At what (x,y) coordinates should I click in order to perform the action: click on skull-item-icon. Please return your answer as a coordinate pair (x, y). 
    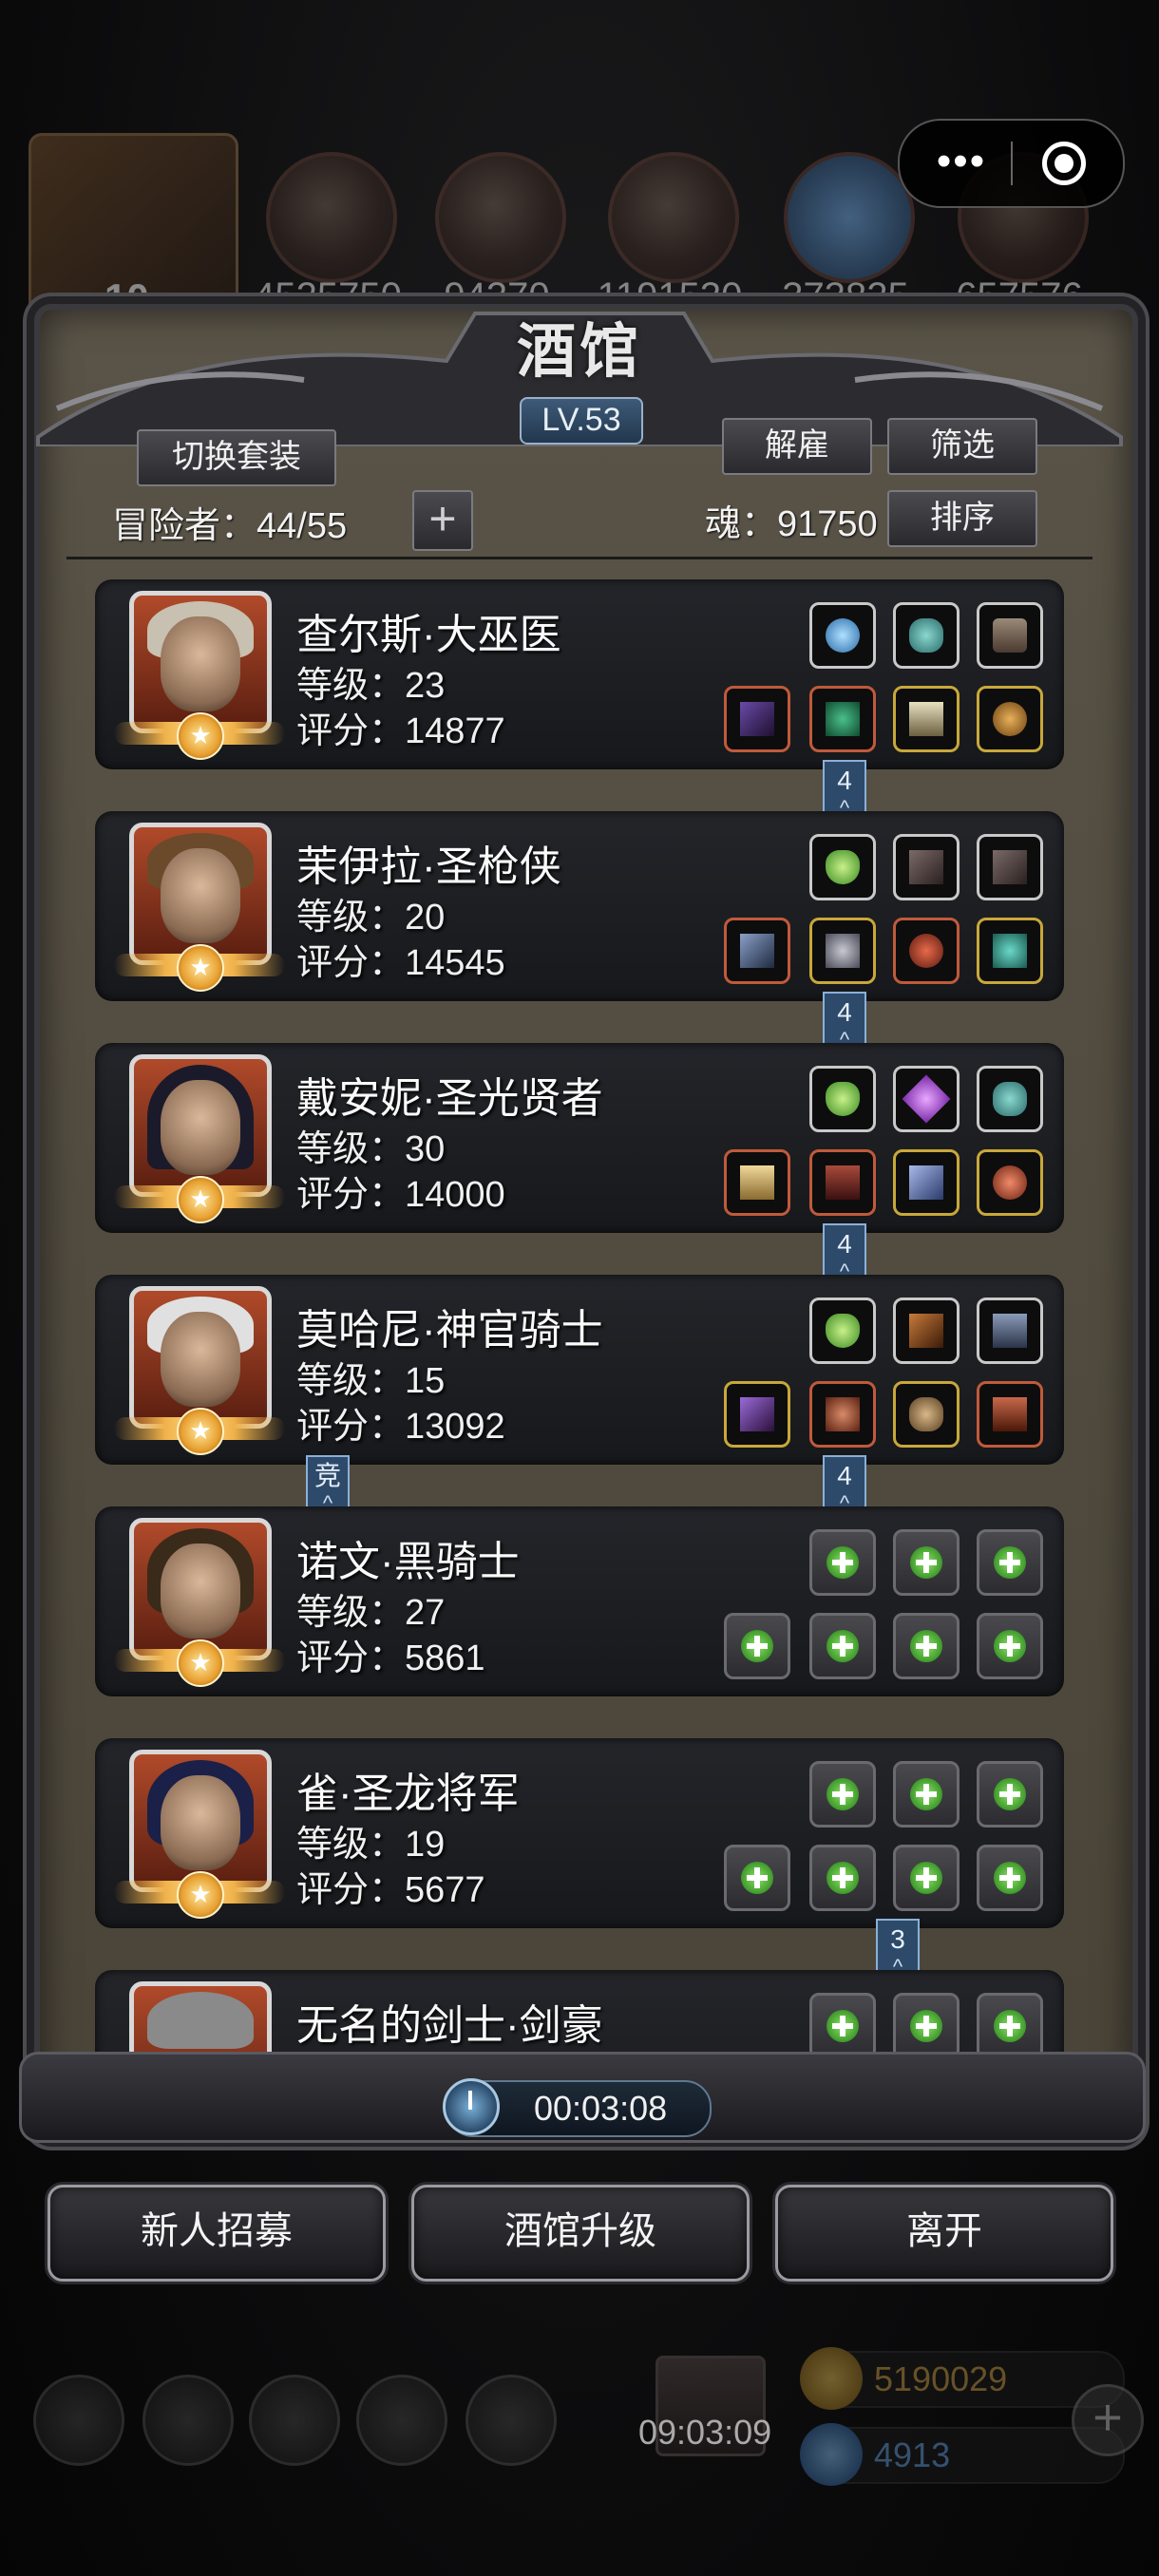
    Looking at the image, I should click on (926, 1414).